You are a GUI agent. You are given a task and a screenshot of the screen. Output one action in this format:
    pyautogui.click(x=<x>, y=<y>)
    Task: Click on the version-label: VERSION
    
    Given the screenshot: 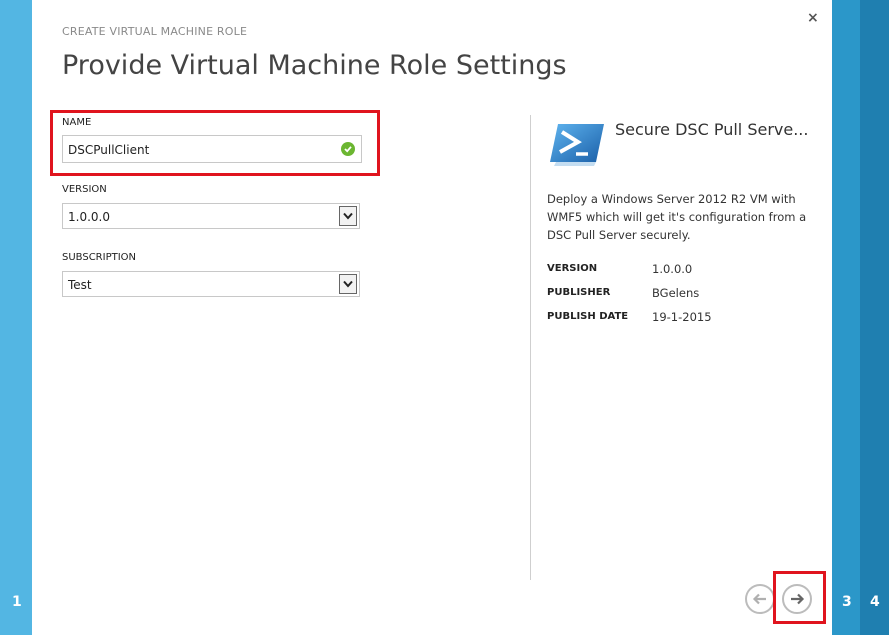 What is the action you would take?
    pyautogui.click(x=84, y=189)
    